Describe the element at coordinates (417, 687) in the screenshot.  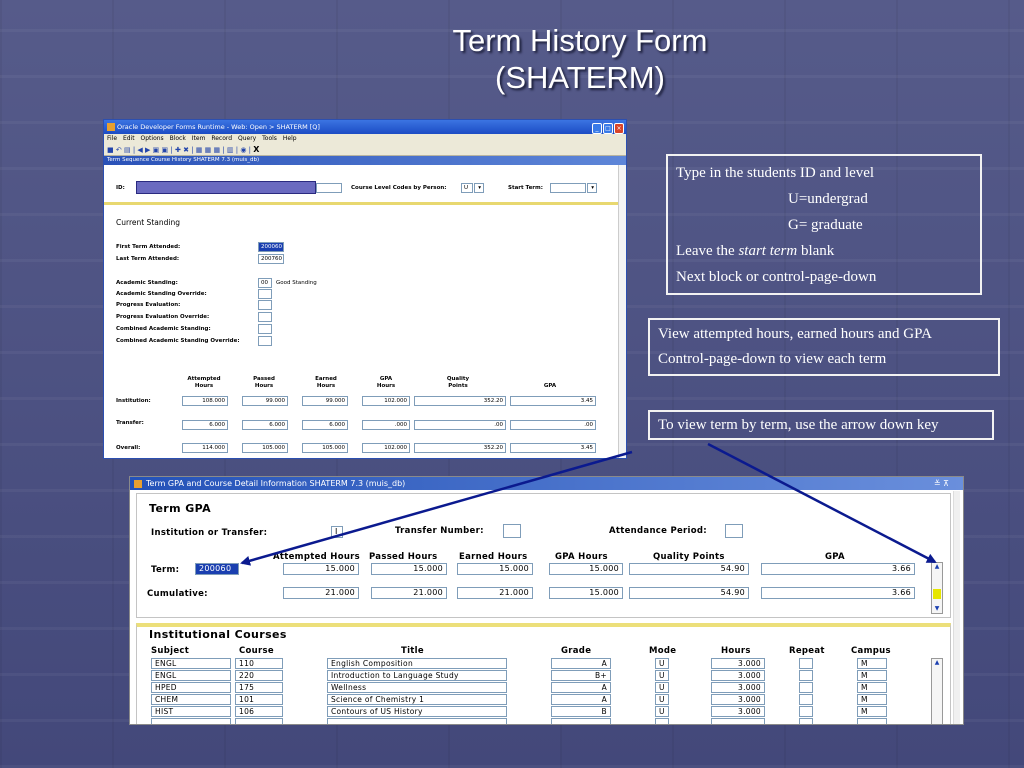
I see `course-title: Wellness` at that location.